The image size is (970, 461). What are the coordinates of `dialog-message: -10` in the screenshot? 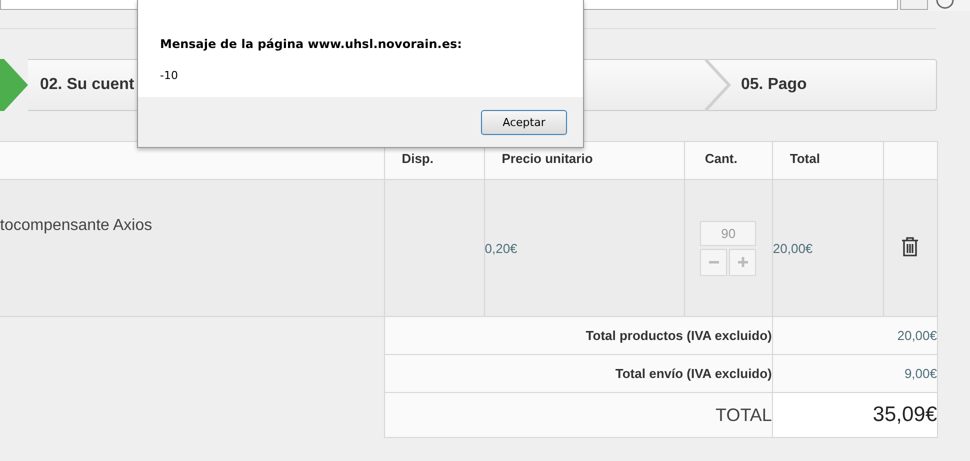 It's located at (169, 75).